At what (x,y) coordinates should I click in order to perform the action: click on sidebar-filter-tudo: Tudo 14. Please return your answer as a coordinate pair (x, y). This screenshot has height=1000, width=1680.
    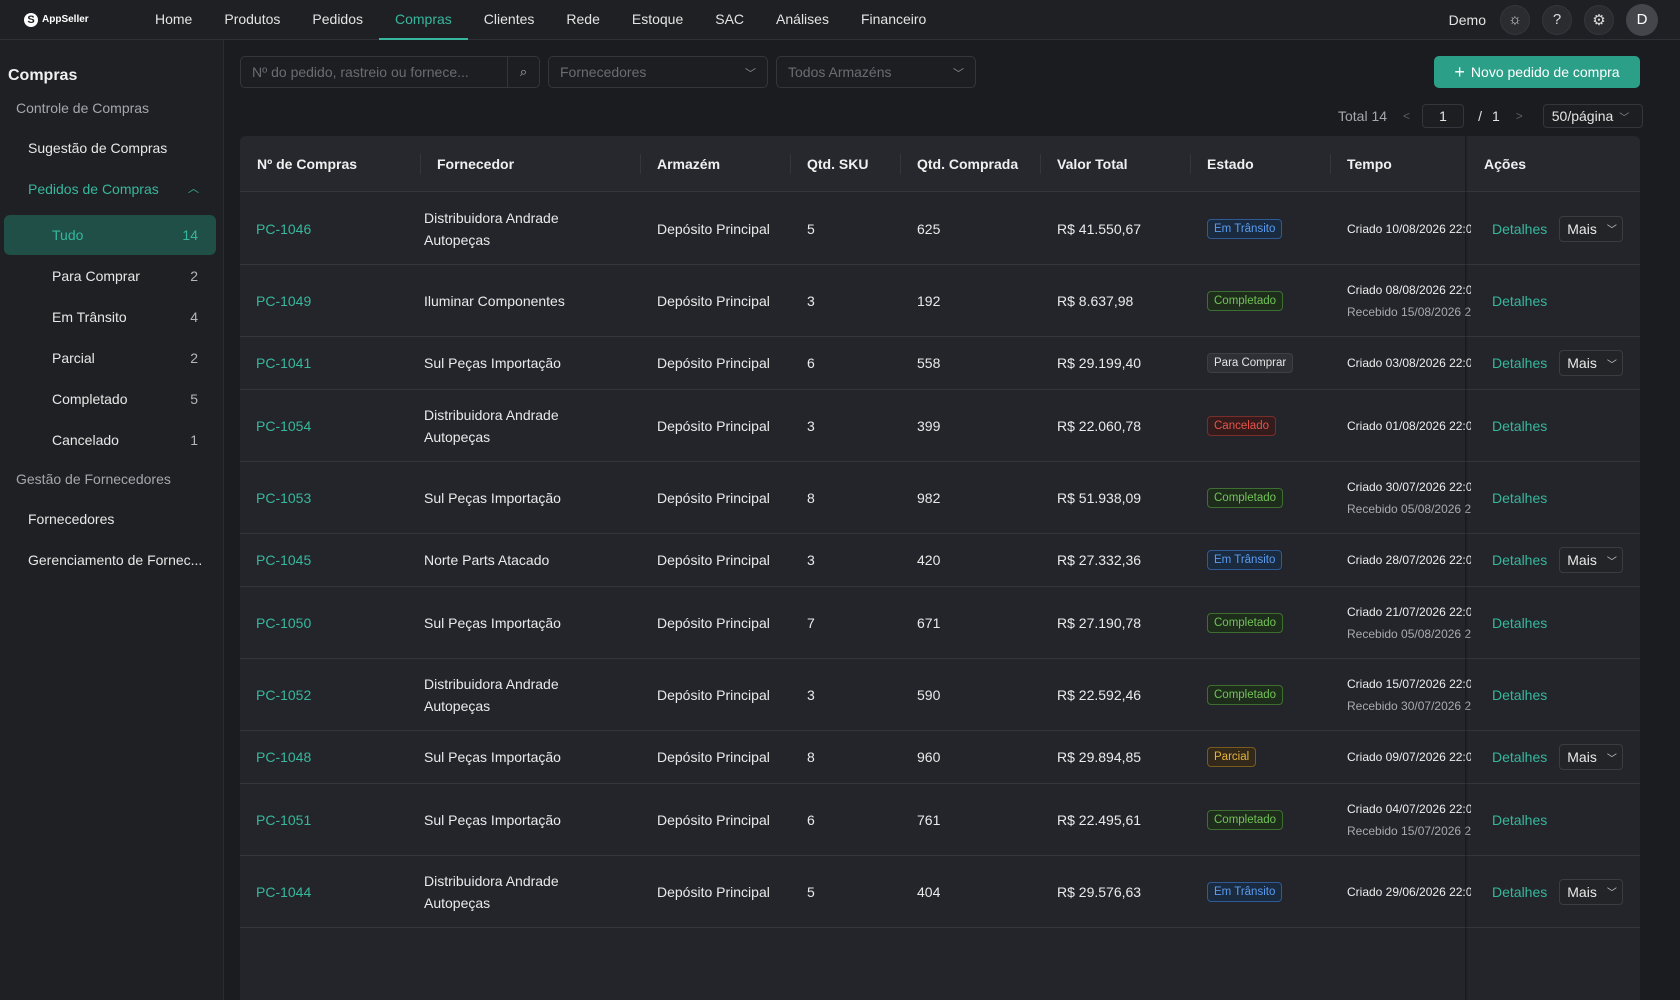
    Looking at the image, I should click on (110, 235).